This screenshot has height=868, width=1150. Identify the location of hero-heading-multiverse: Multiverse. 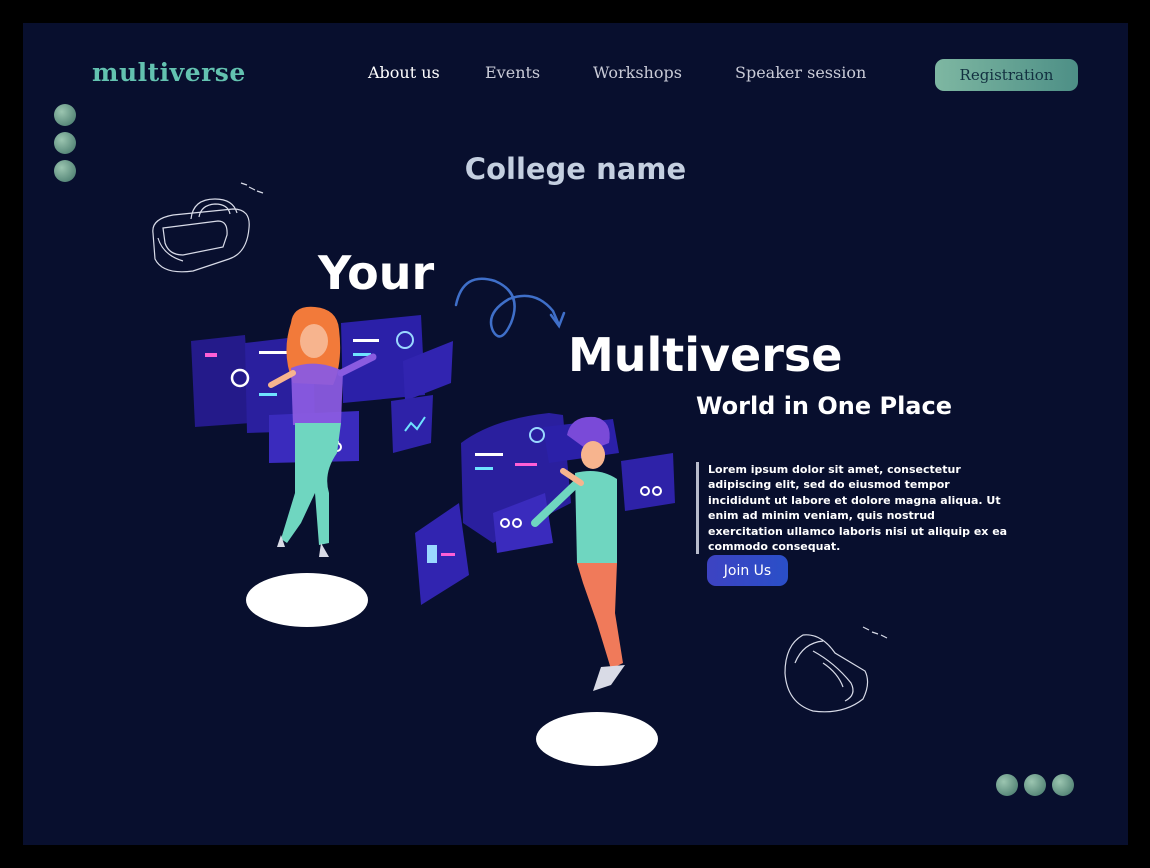
(705, 355).